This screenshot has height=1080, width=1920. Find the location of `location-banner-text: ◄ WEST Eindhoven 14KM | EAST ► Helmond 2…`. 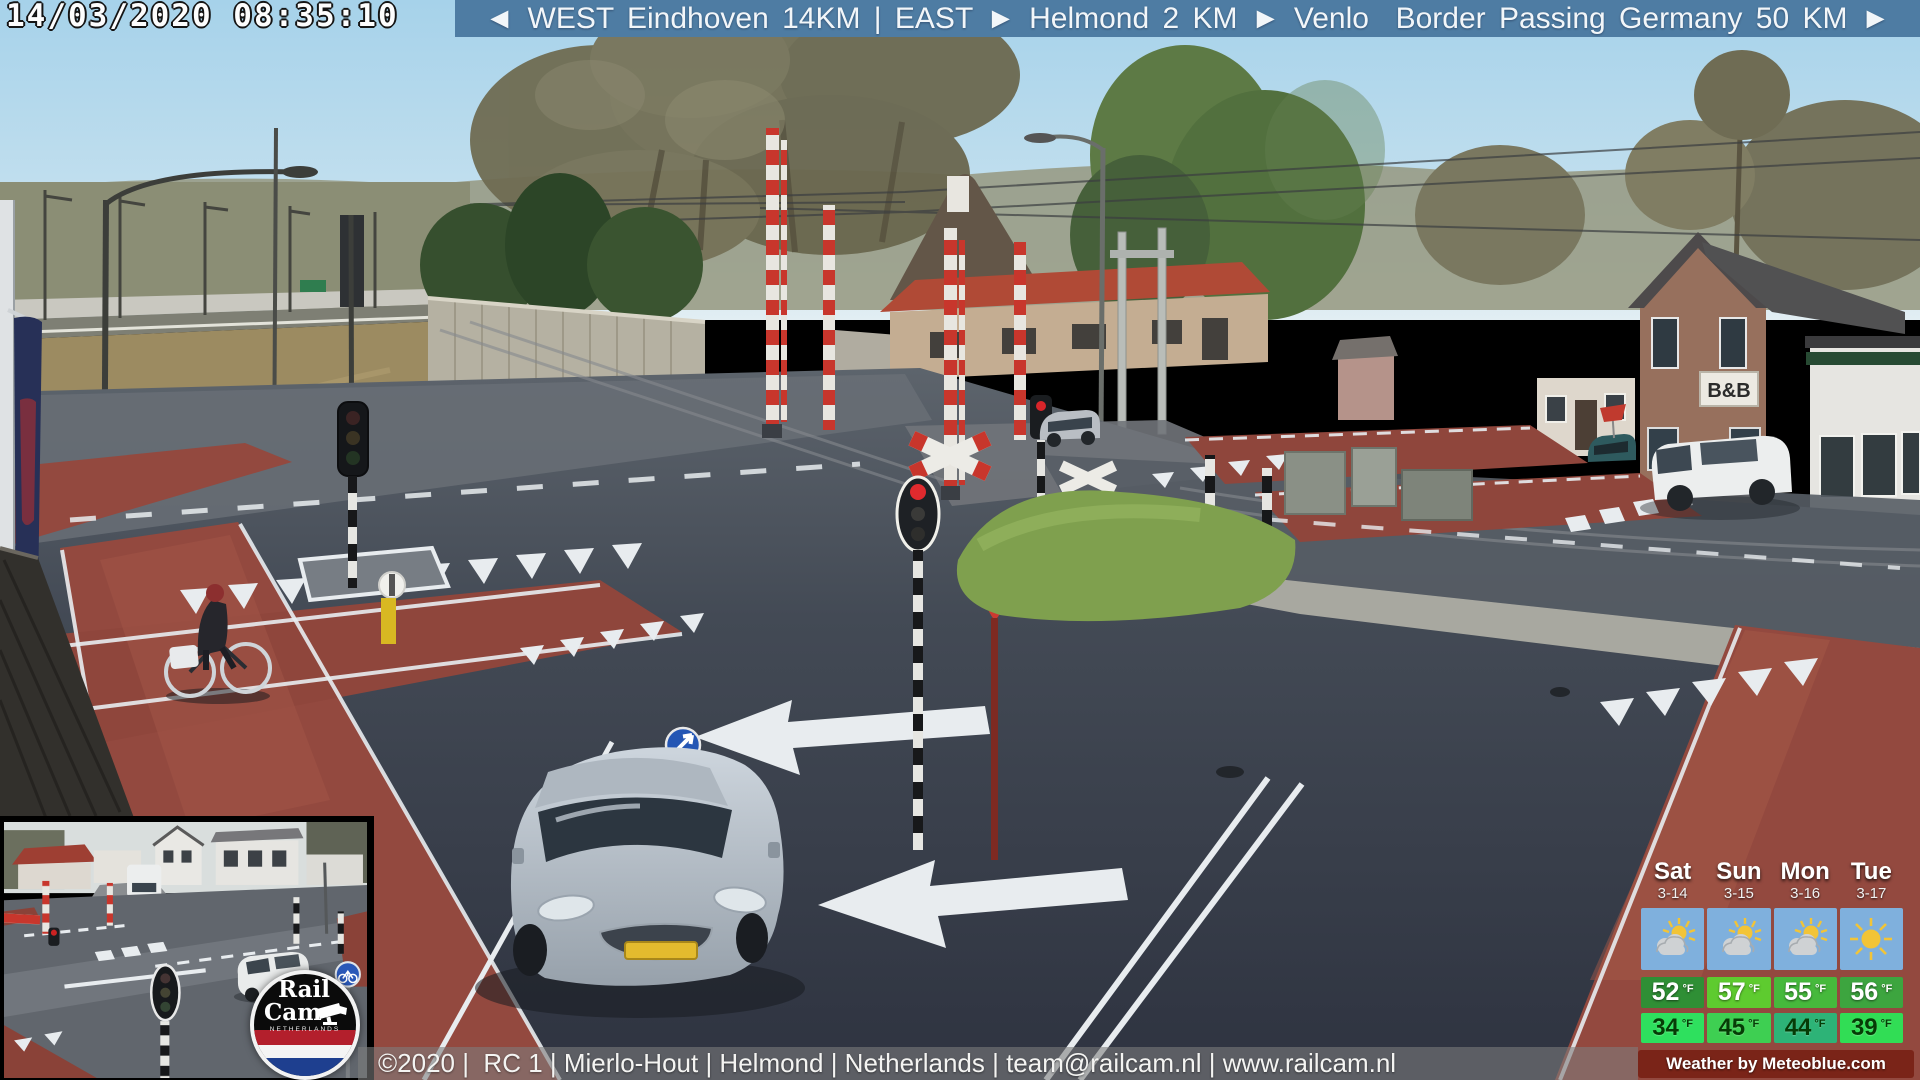

location-banner-text: ◄ WEST Eindhoven 14KM | EAST ► Helmond 2… is located at coordinates (1187, 18).